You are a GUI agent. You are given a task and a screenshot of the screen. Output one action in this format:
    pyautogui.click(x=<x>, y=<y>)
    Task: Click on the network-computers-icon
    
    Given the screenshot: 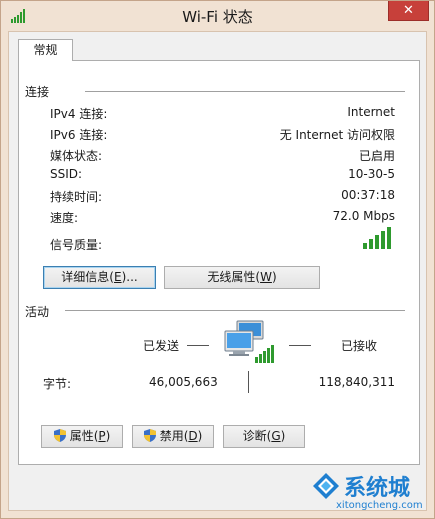 What is the action you would take?
    pyautogui.click(x=249, y=341)
    